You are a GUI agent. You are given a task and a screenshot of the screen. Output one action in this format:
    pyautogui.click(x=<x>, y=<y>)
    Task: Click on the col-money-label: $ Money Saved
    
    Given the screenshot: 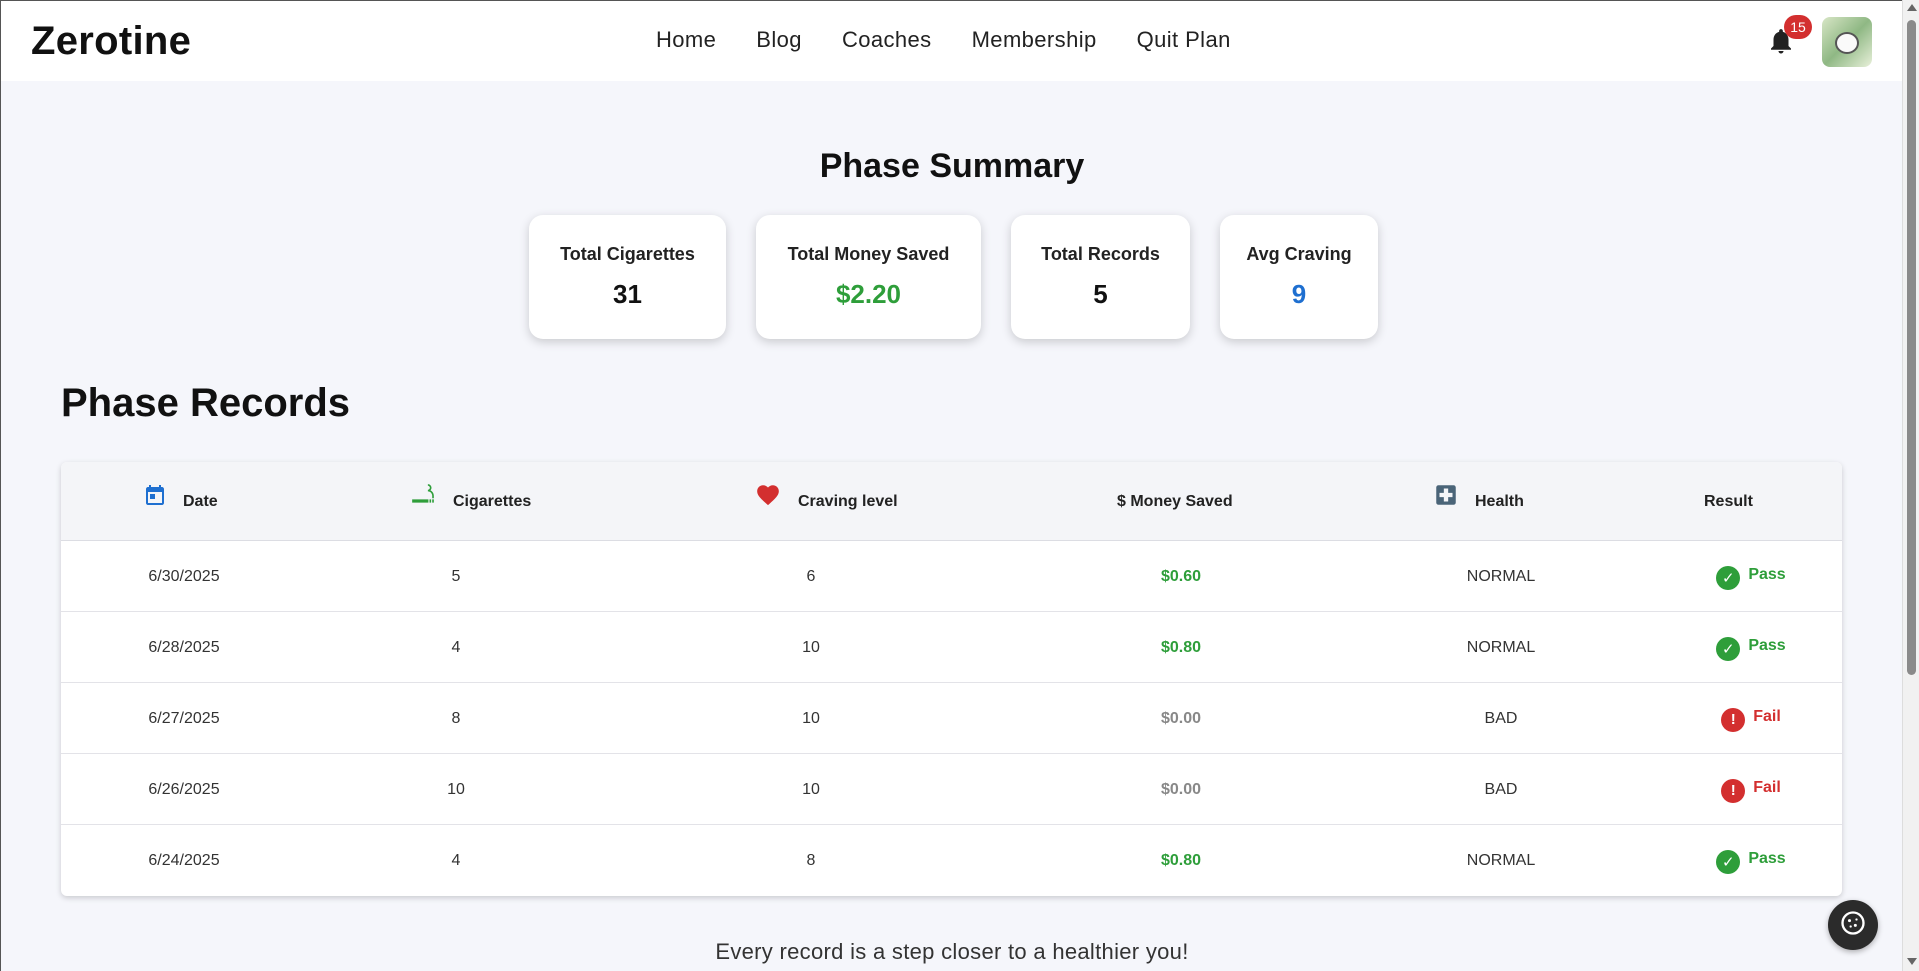 What is the action you would take?
    pyautogui.click(x=1175, y=501)
    